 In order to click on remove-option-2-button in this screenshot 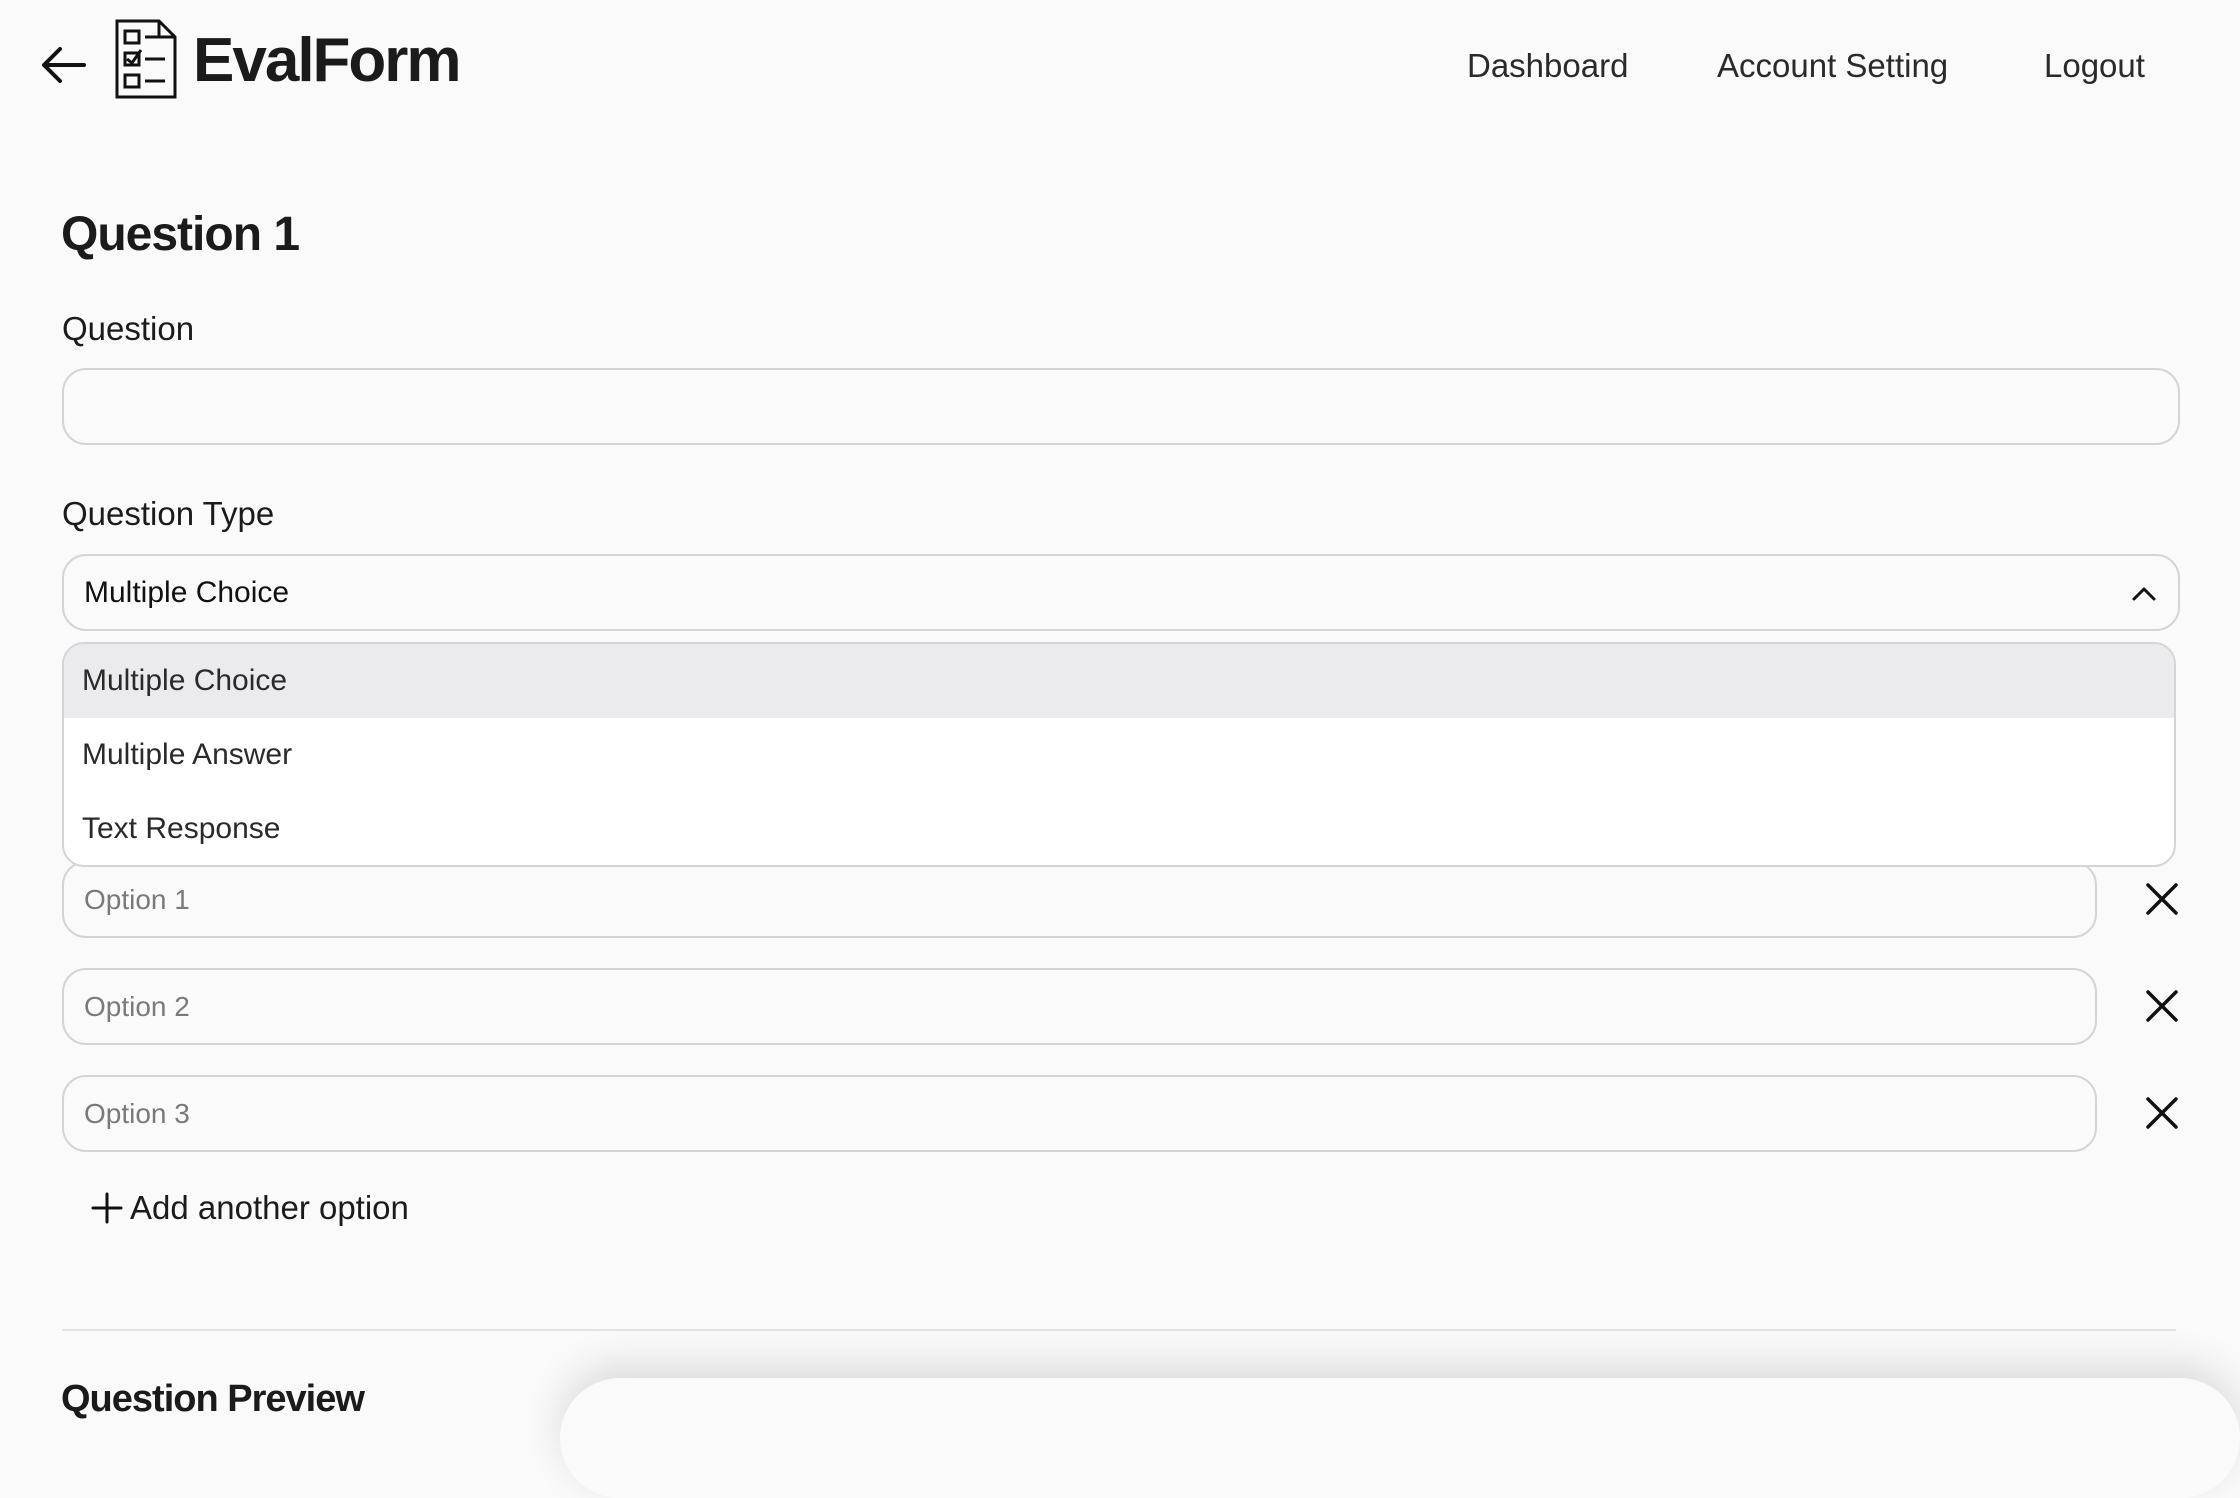, I will do `click(2162, 1006)`.